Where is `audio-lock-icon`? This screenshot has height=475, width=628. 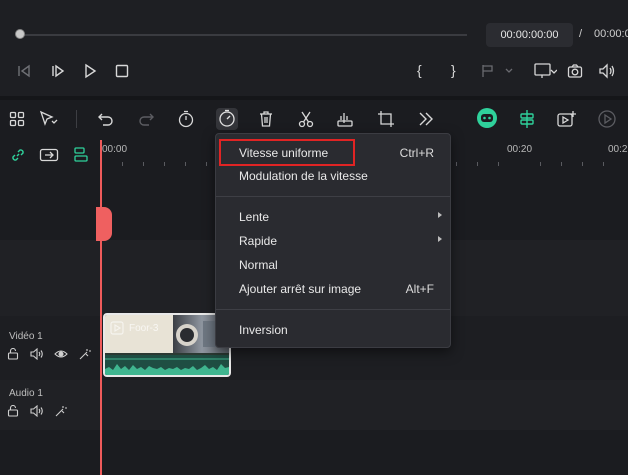
audio-lock-icon is located at coordinates (13, 411).